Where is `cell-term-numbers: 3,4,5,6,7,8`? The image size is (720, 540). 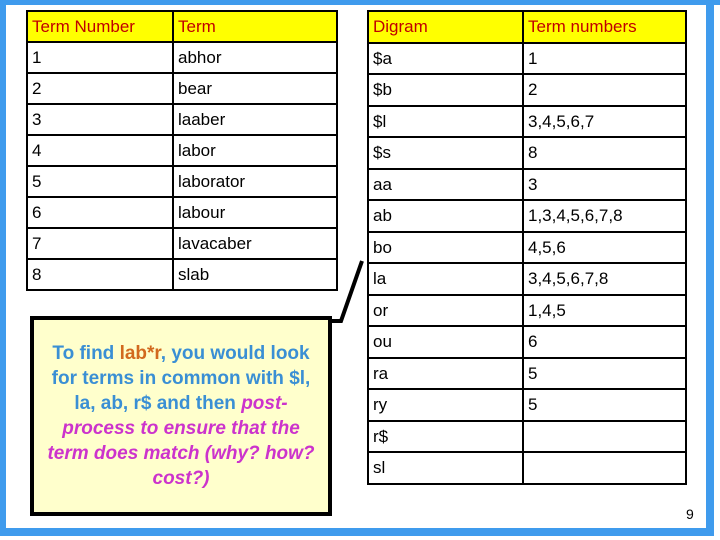 cell-term-numbers: 3,4,5,6,7,8 is located at coordinates (604, 279).